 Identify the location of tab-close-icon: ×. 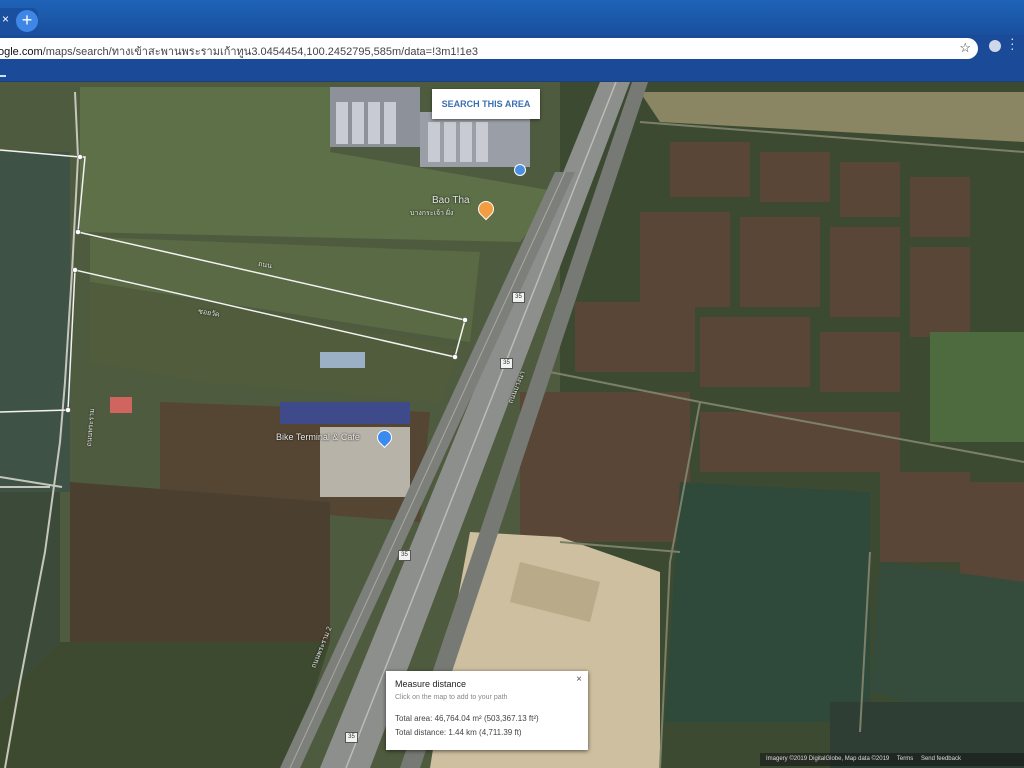
(5, 19).